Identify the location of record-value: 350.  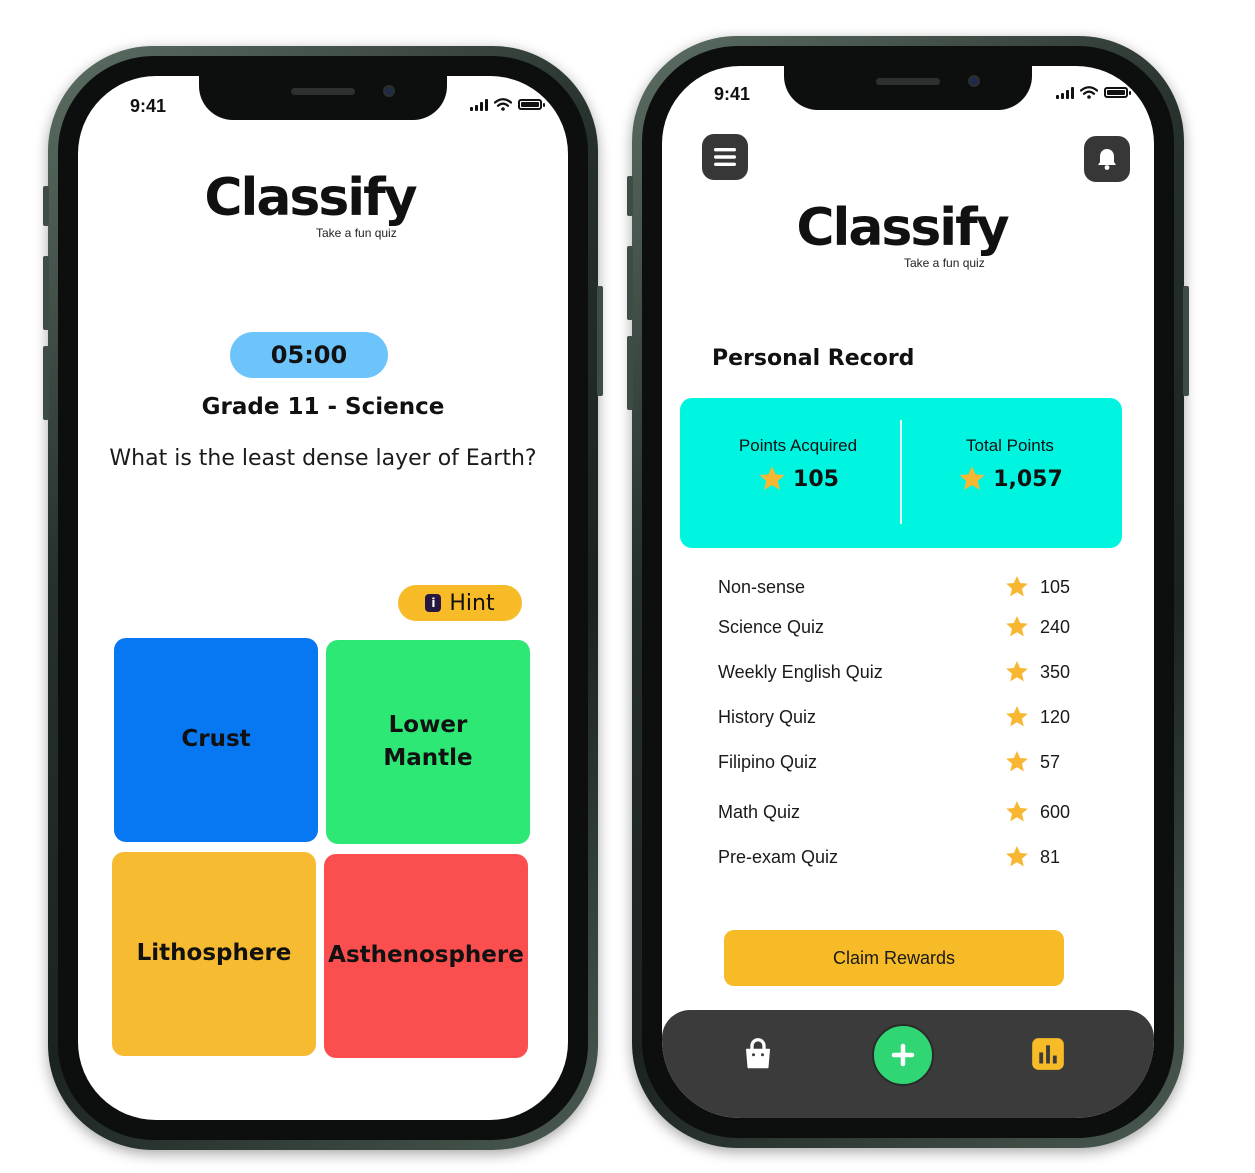
(1055, 671).